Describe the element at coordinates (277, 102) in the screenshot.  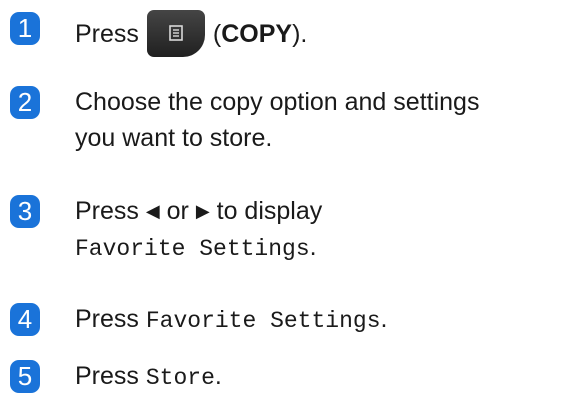
I see `step-2-line-1: Choose the copy option and settings` at that location.